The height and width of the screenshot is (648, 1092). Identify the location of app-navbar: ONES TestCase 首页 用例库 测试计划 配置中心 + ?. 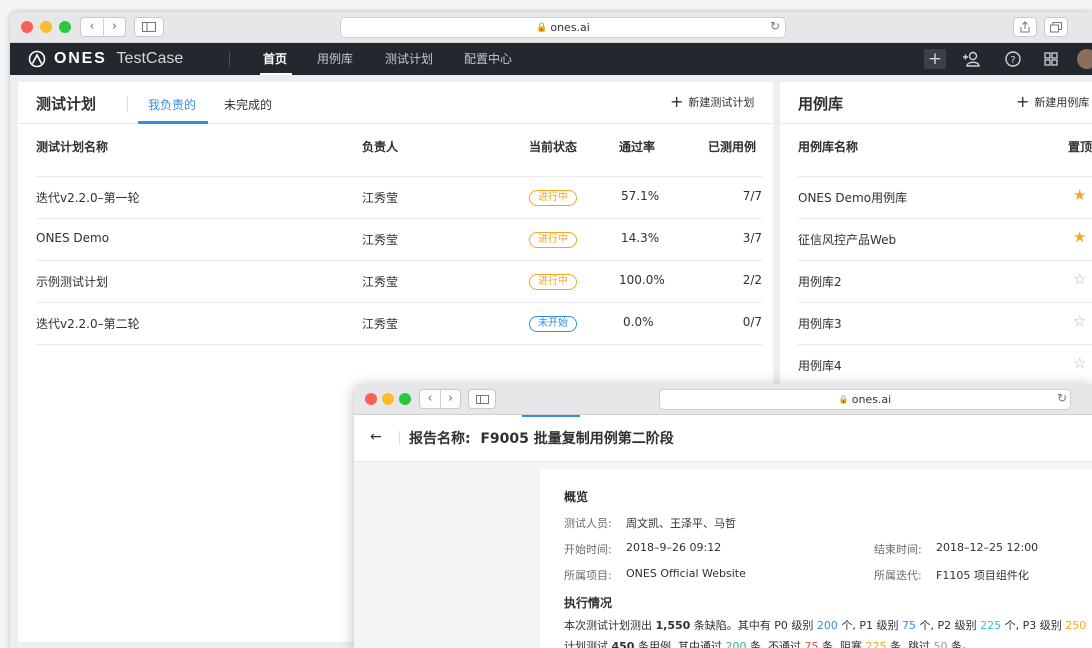
(551, 59).